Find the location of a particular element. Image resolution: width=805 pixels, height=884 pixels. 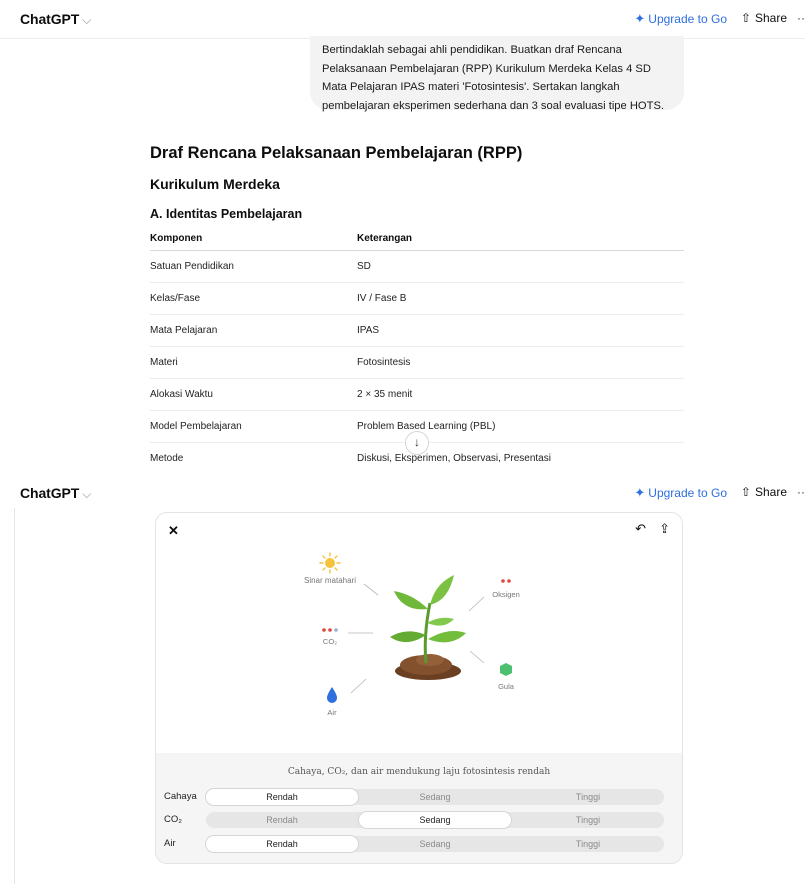

table-cell: 2 × 35 menit is located at coordinates (520, 394).